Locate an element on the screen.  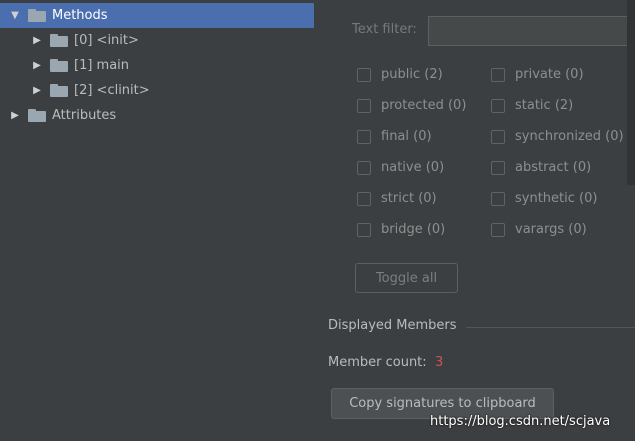
checkbox-native: native (0) is located at coordinates (400, 167).